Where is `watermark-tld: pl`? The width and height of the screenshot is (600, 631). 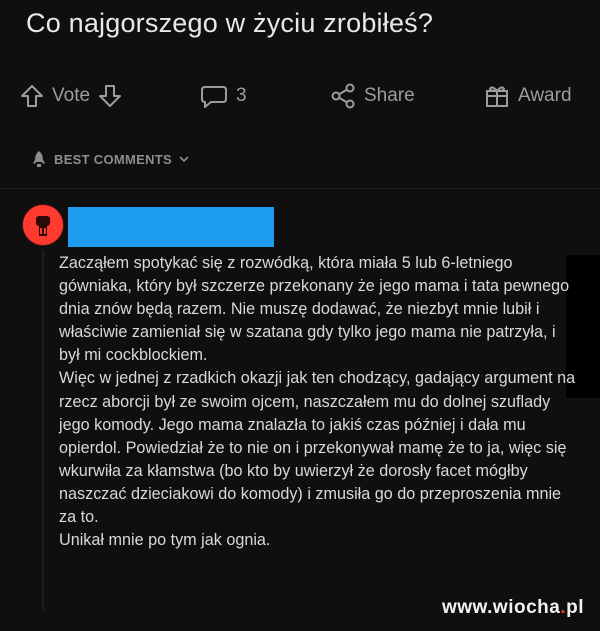
watermark-tld: pl is located at coordinates (575, 607).